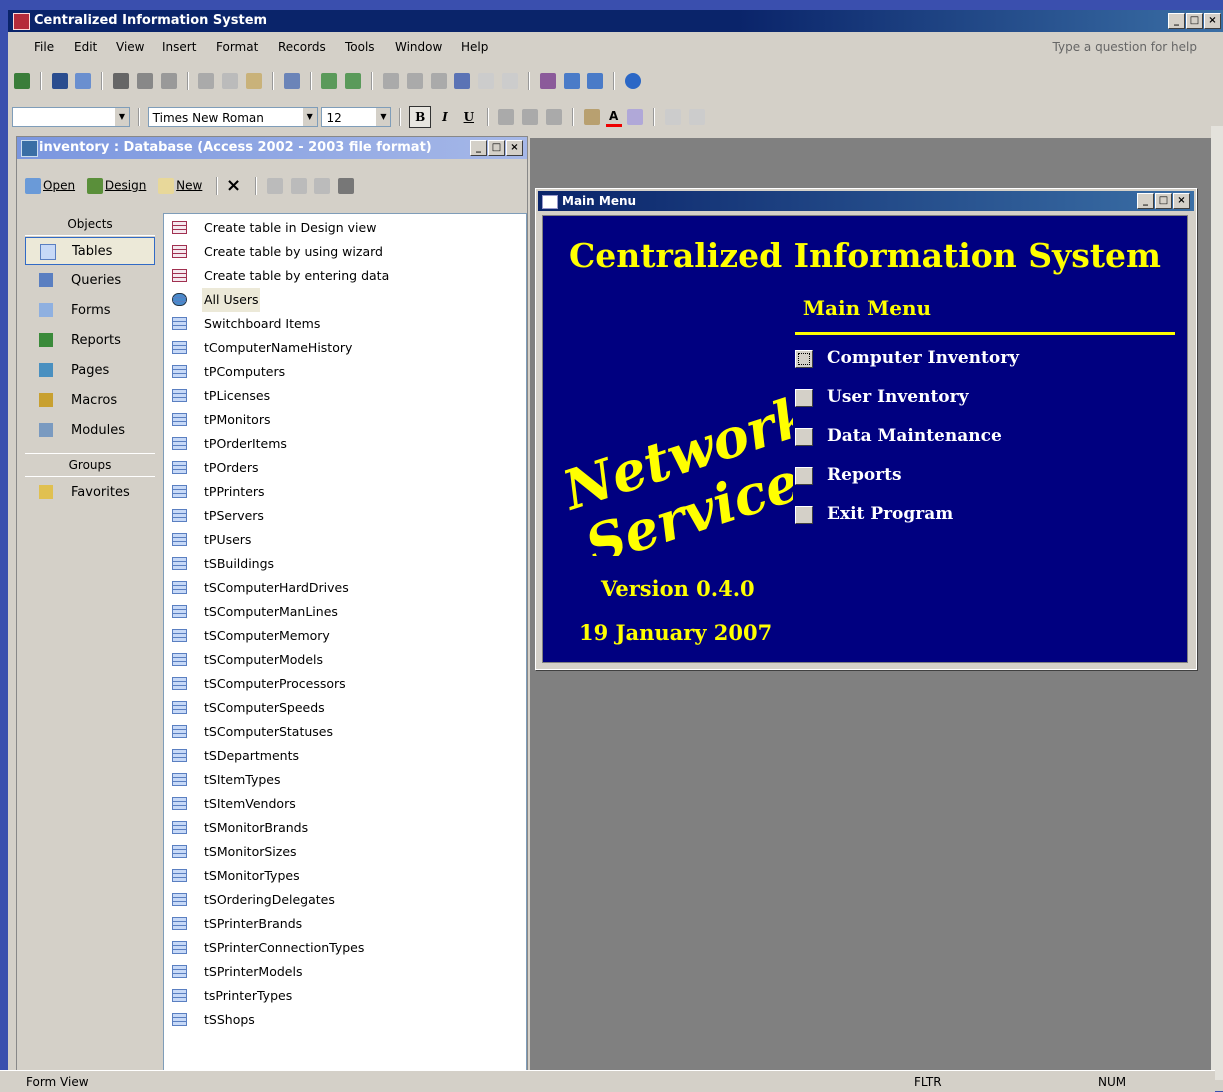 The width and height of the screenshot is (1223, 1092). Describe the element at coordinates (571, 81) in the screenshot. I see `database-window-icon` at that location.